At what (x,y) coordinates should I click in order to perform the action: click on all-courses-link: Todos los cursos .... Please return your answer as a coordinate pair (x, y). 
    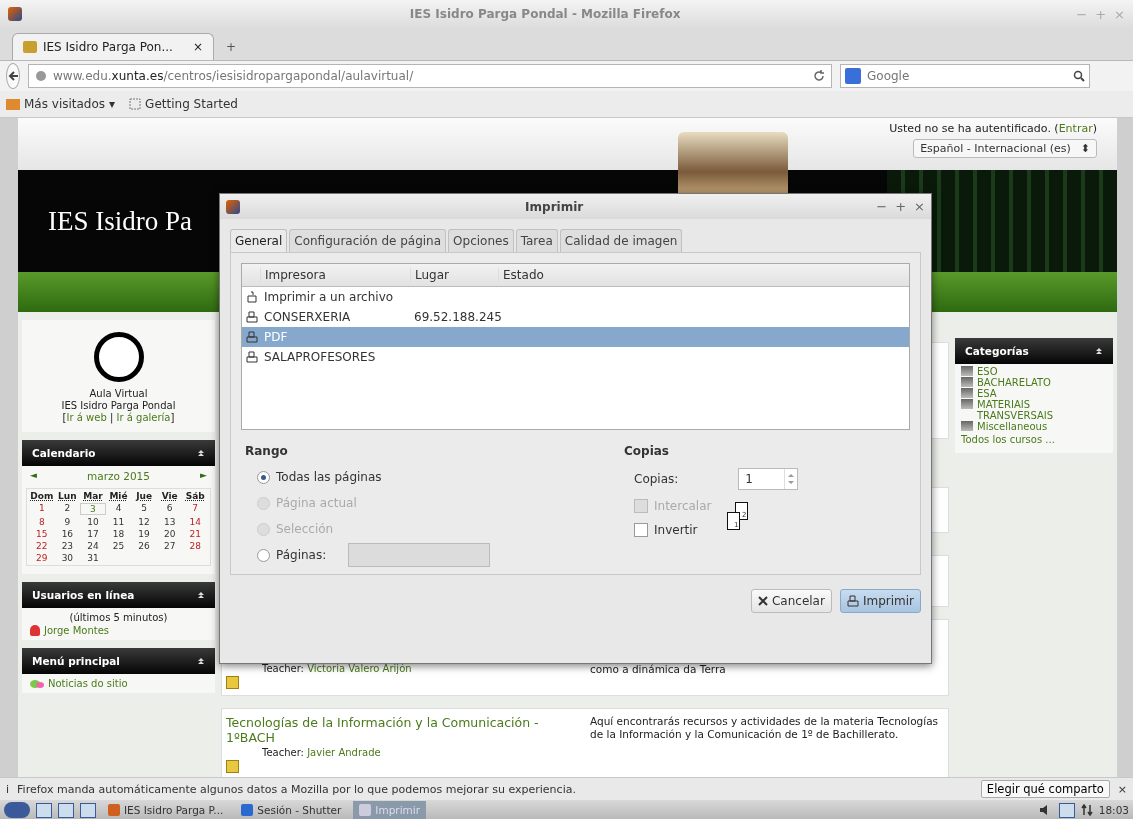
    Looking at the image, I should click on (1034, 439).